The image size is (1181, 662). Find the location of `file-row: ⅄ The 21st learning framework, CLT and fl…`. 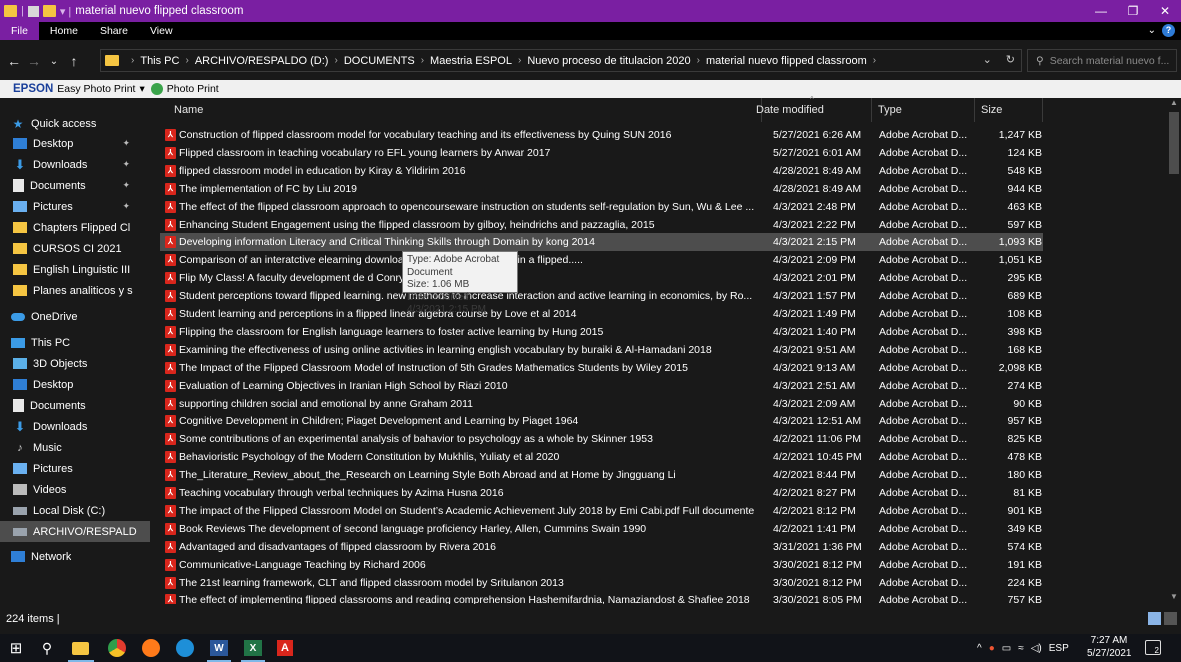

file-row: ⅄ The 21st learning framework, CLT and fl… is located at coordinates (601, 583).